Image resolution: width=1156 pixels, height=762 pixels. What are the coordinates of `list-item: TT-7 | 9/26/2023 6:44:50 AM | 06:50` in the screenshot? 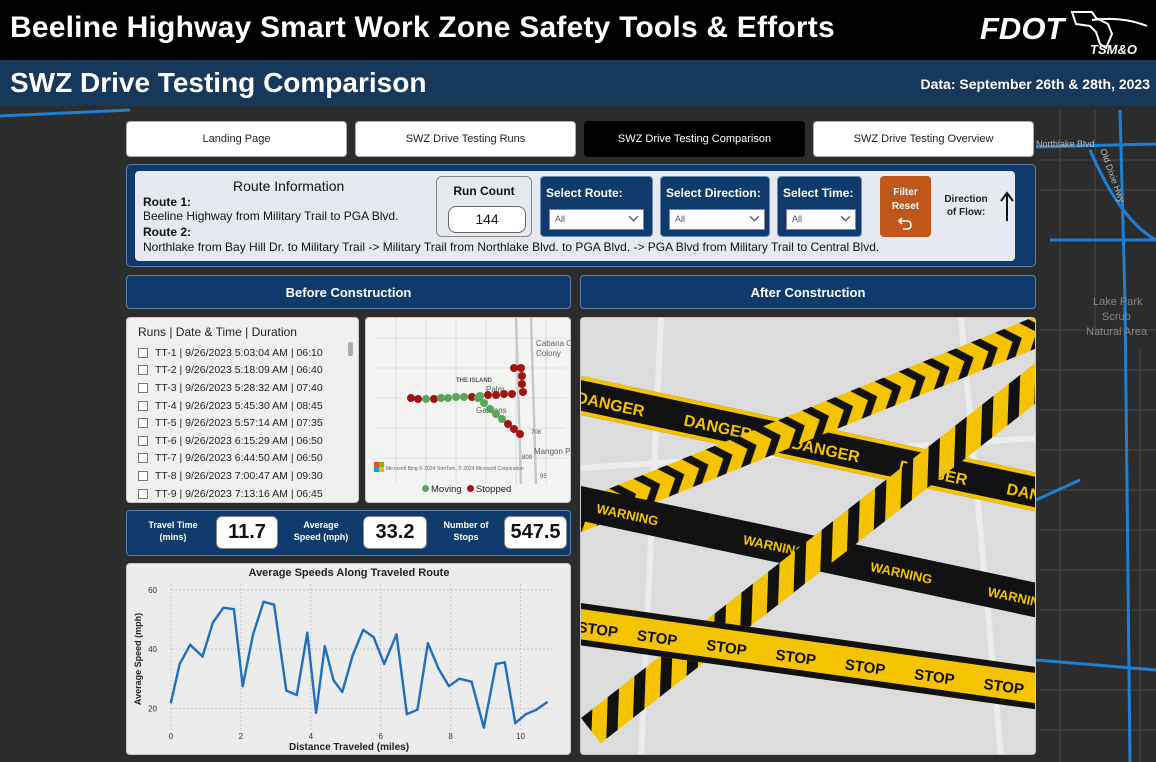 It's located at (230, 459).